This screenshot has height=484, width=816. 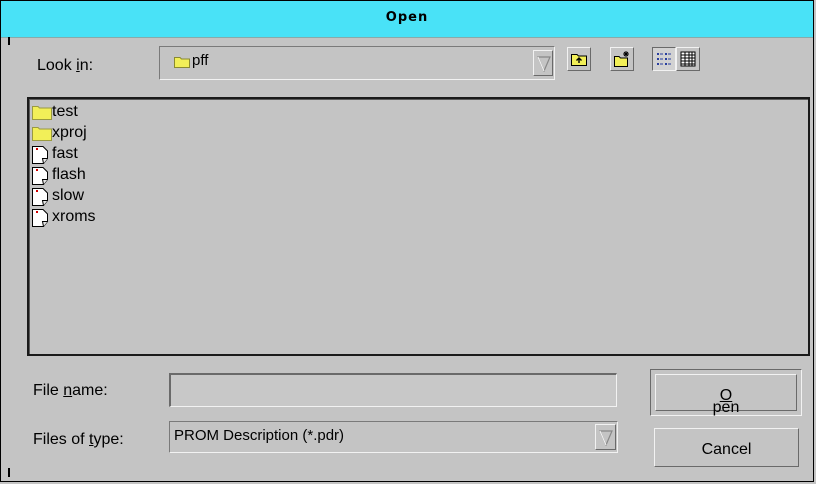 I want to click on frame-corner-top, so click(x=9, y=41).